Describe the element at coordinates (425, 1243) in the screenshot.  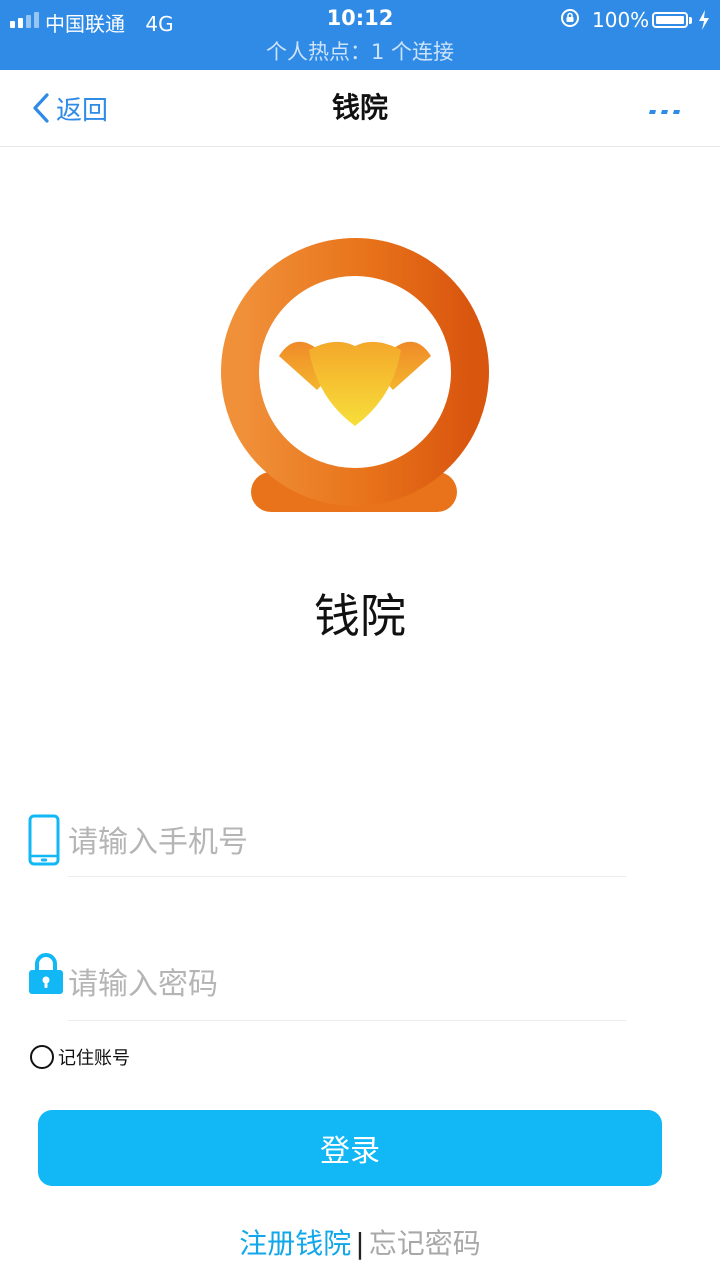
I see `forgot-password-link: 忘记密码` at that location.